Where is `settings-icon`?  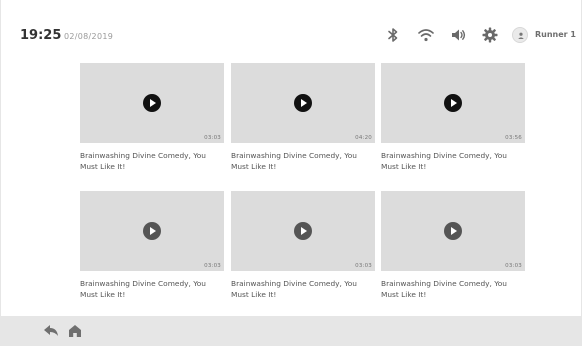
settings-icon is located at coordinates (490, 35).